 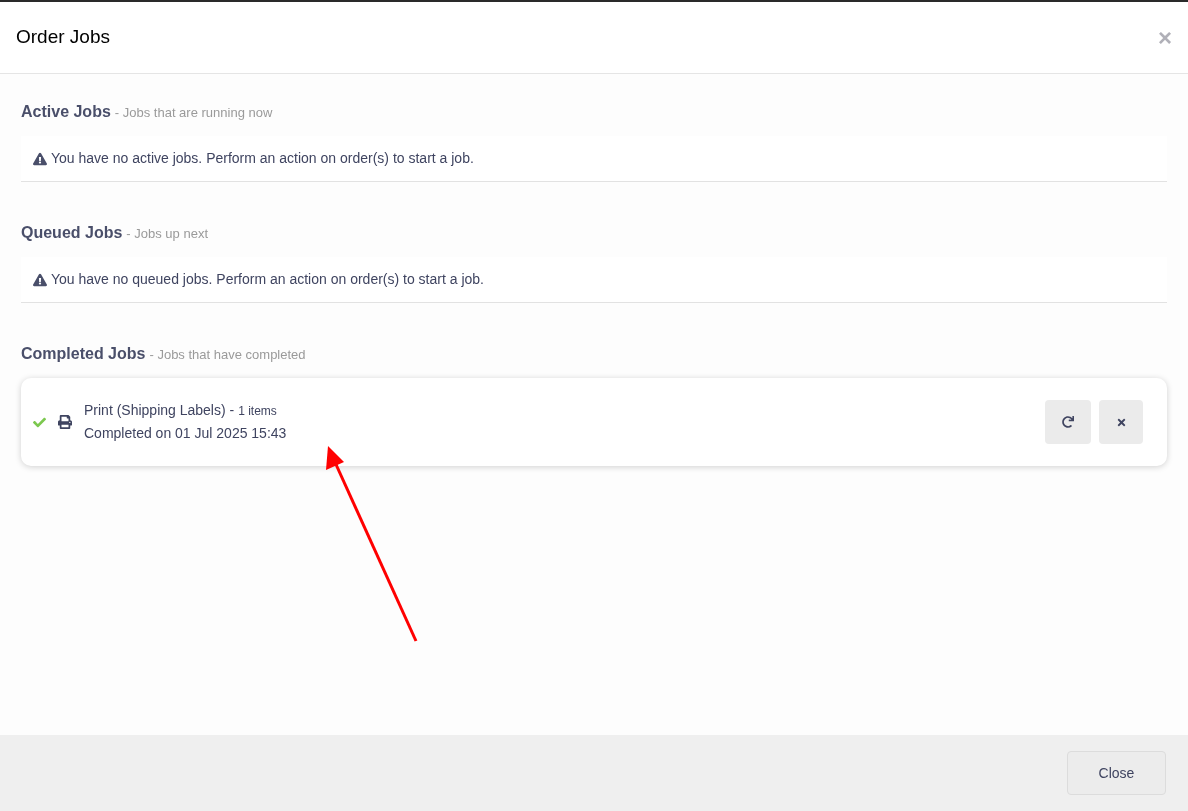 I want to click on refresh-icon, so click(x=1068, y=422).